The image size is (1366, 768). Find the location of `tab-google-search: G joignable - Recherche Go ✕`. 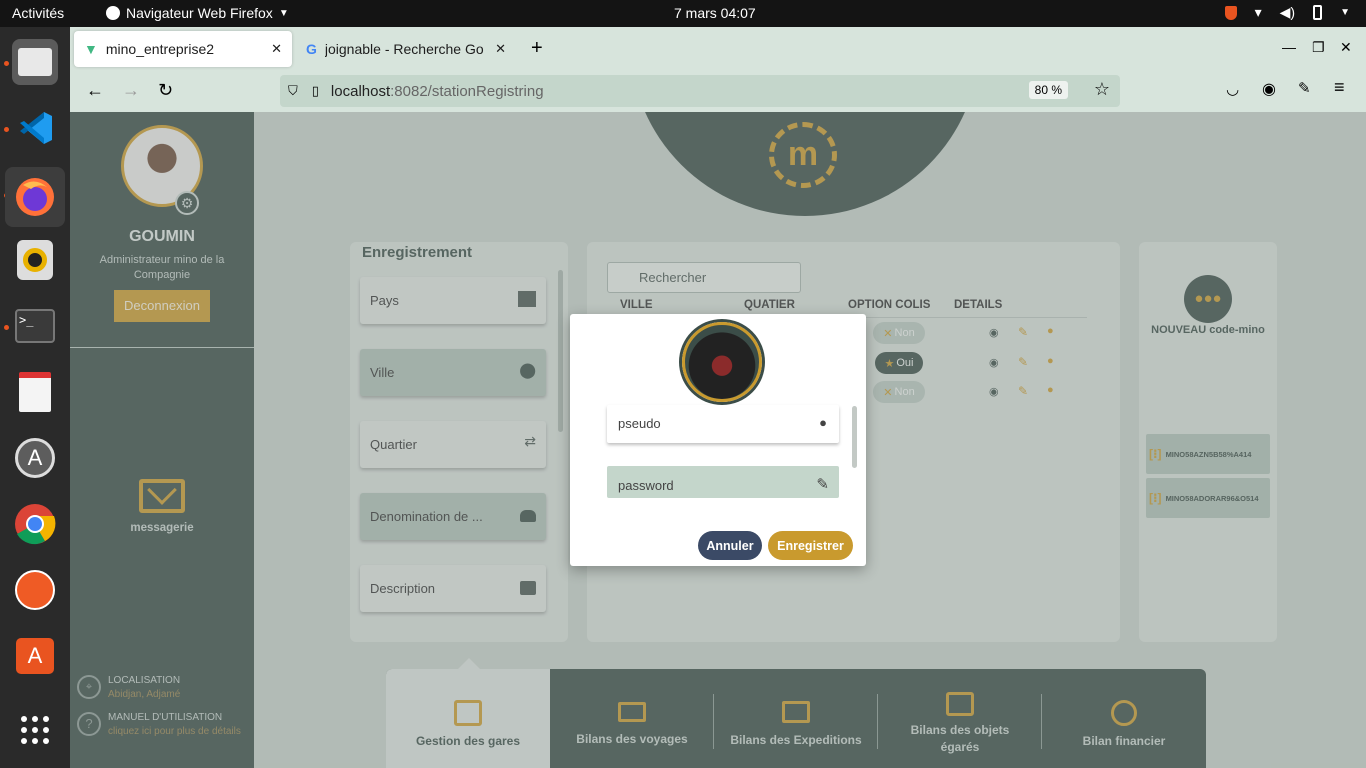

tab-google-search: G joignable - Recherche Go ✕ is located at coordinates (405, 49).